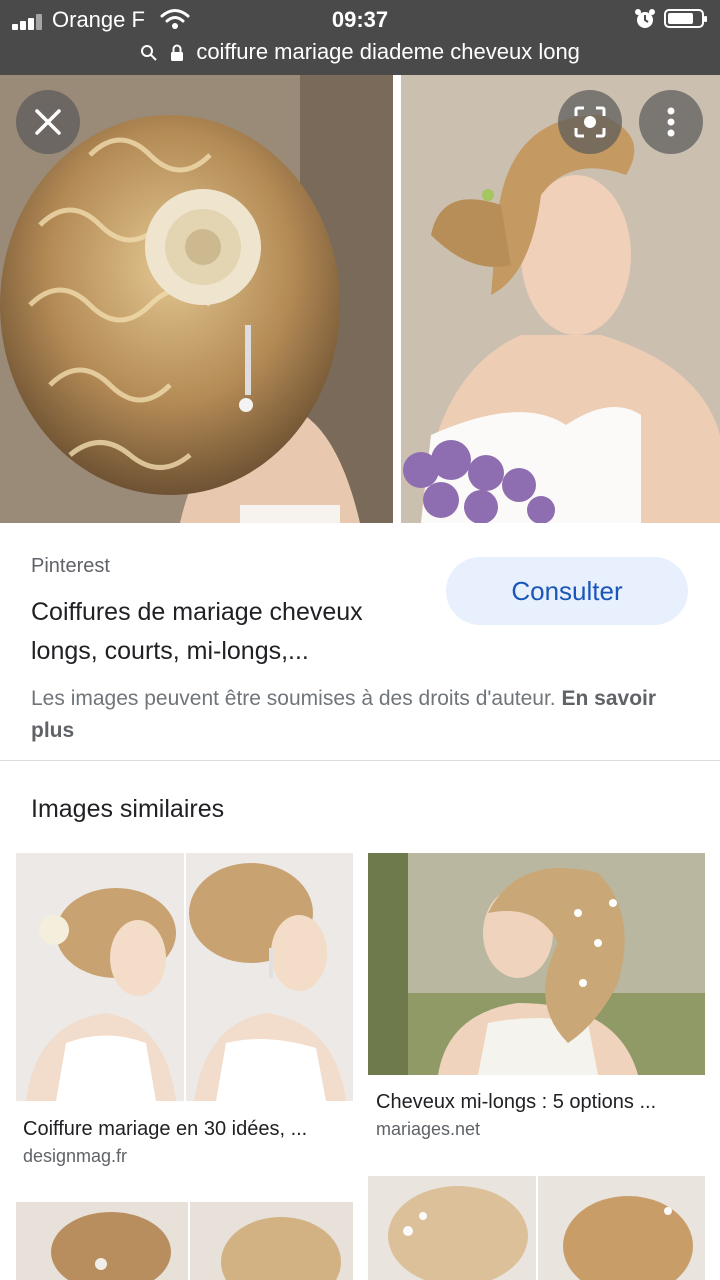 The width and height of the screenshot is (720, 1280). I want to click on address-bar: coiffure mariage diademe cheveux long, so click(360, 52).